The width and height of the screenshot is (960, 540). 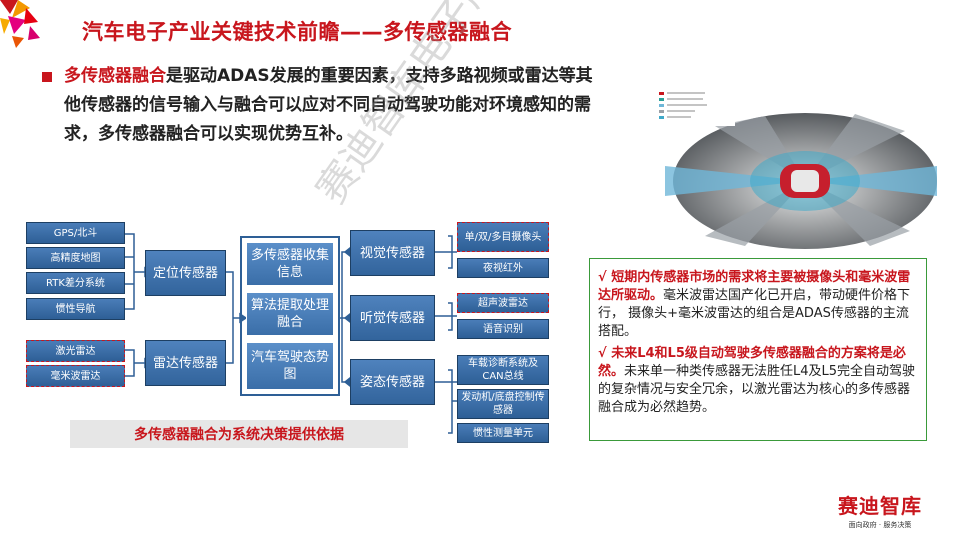 I want to click on note-1-mark: √, so click(x=605, y=277).